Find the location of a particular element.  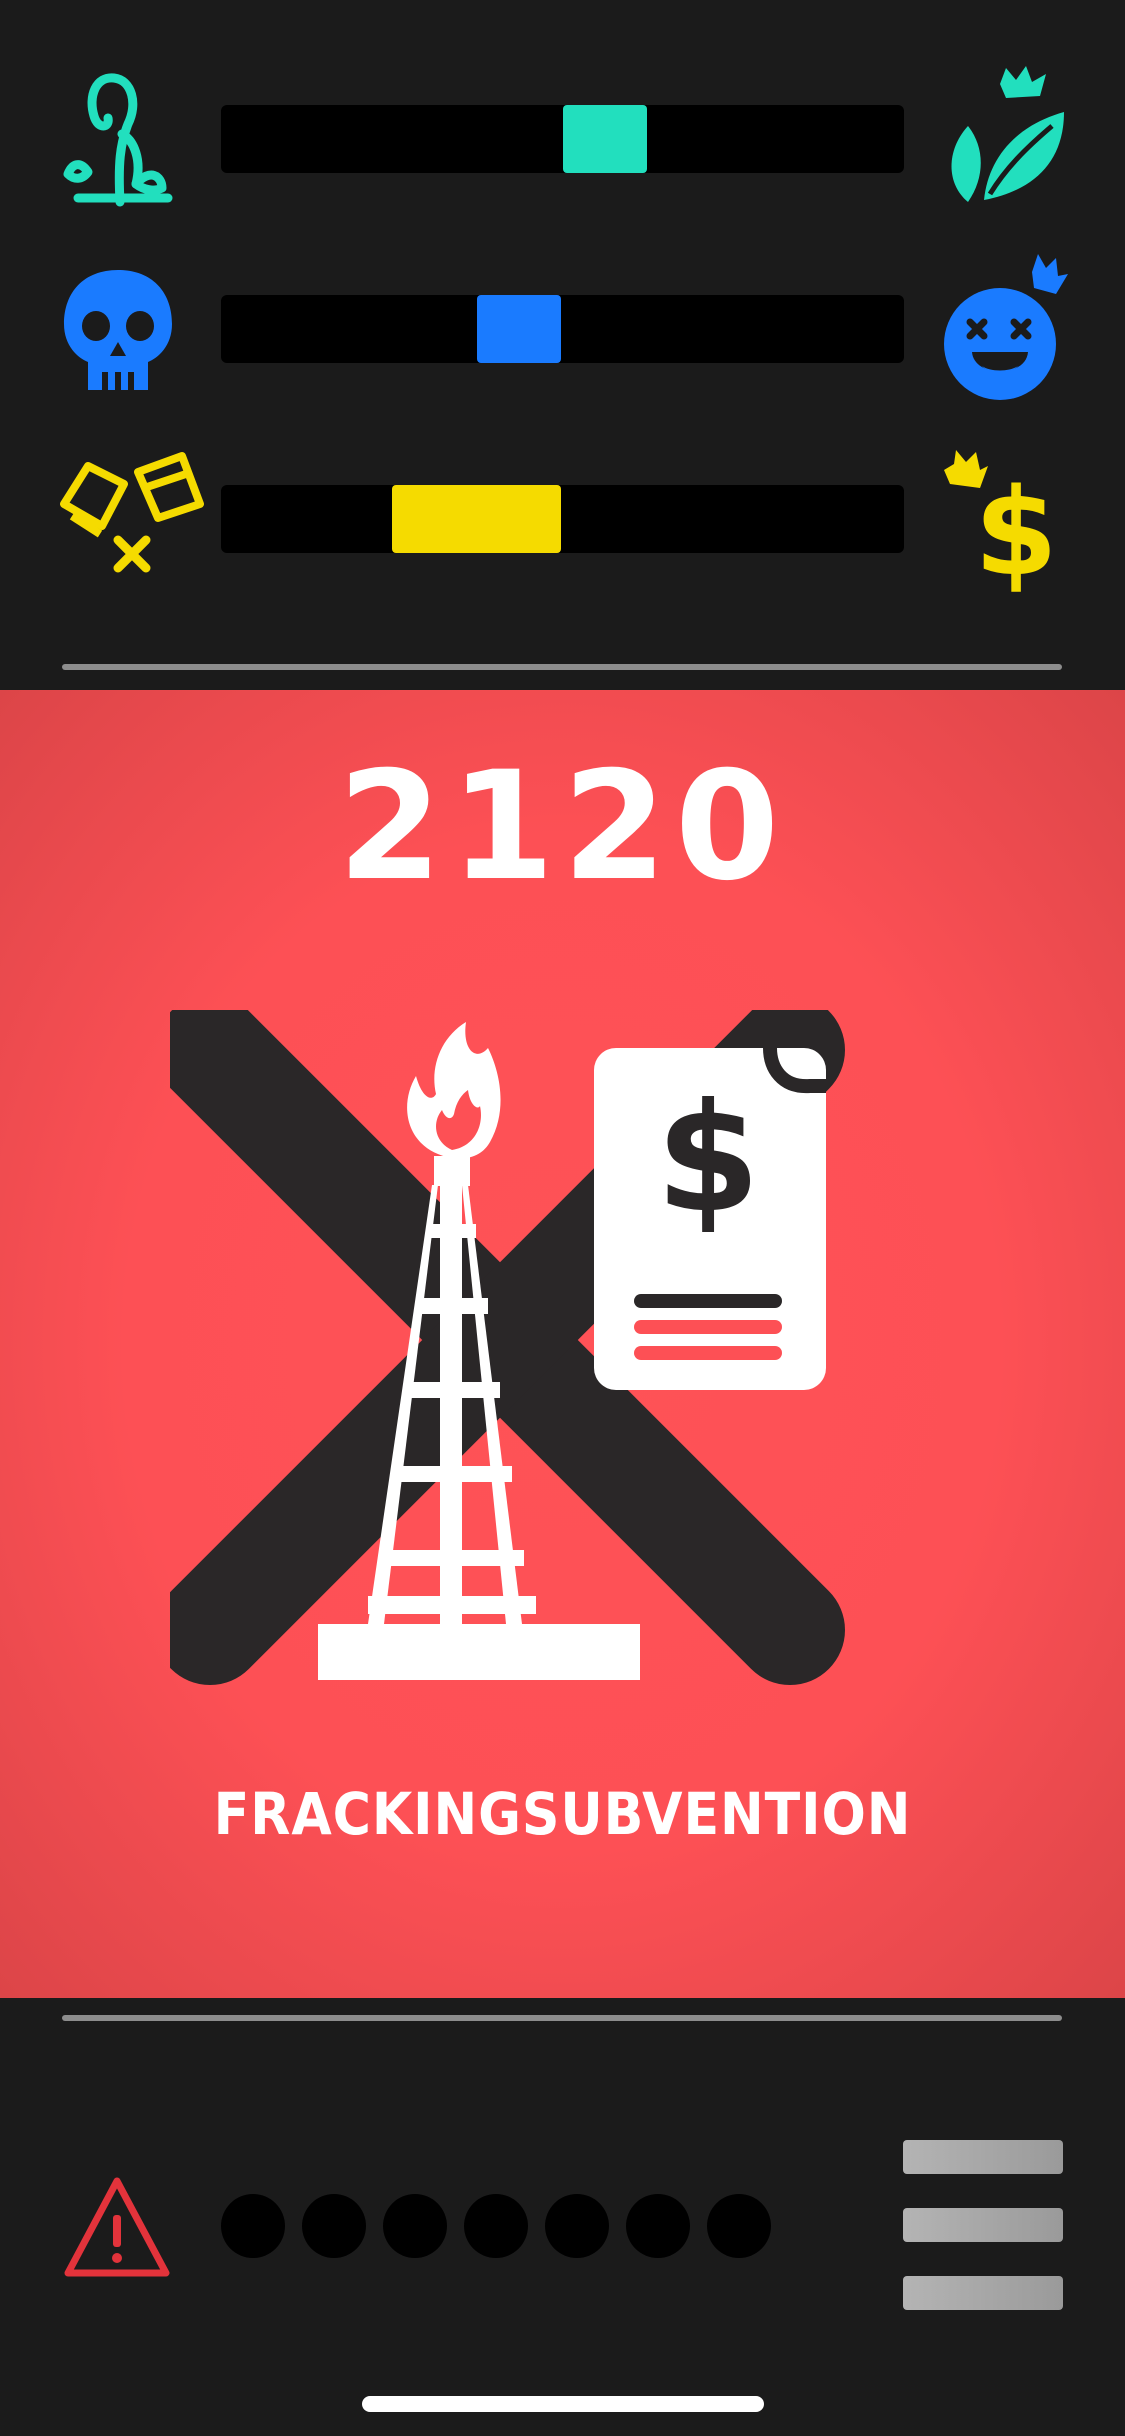

bottom-divider is located at coordinates (562, 2018).